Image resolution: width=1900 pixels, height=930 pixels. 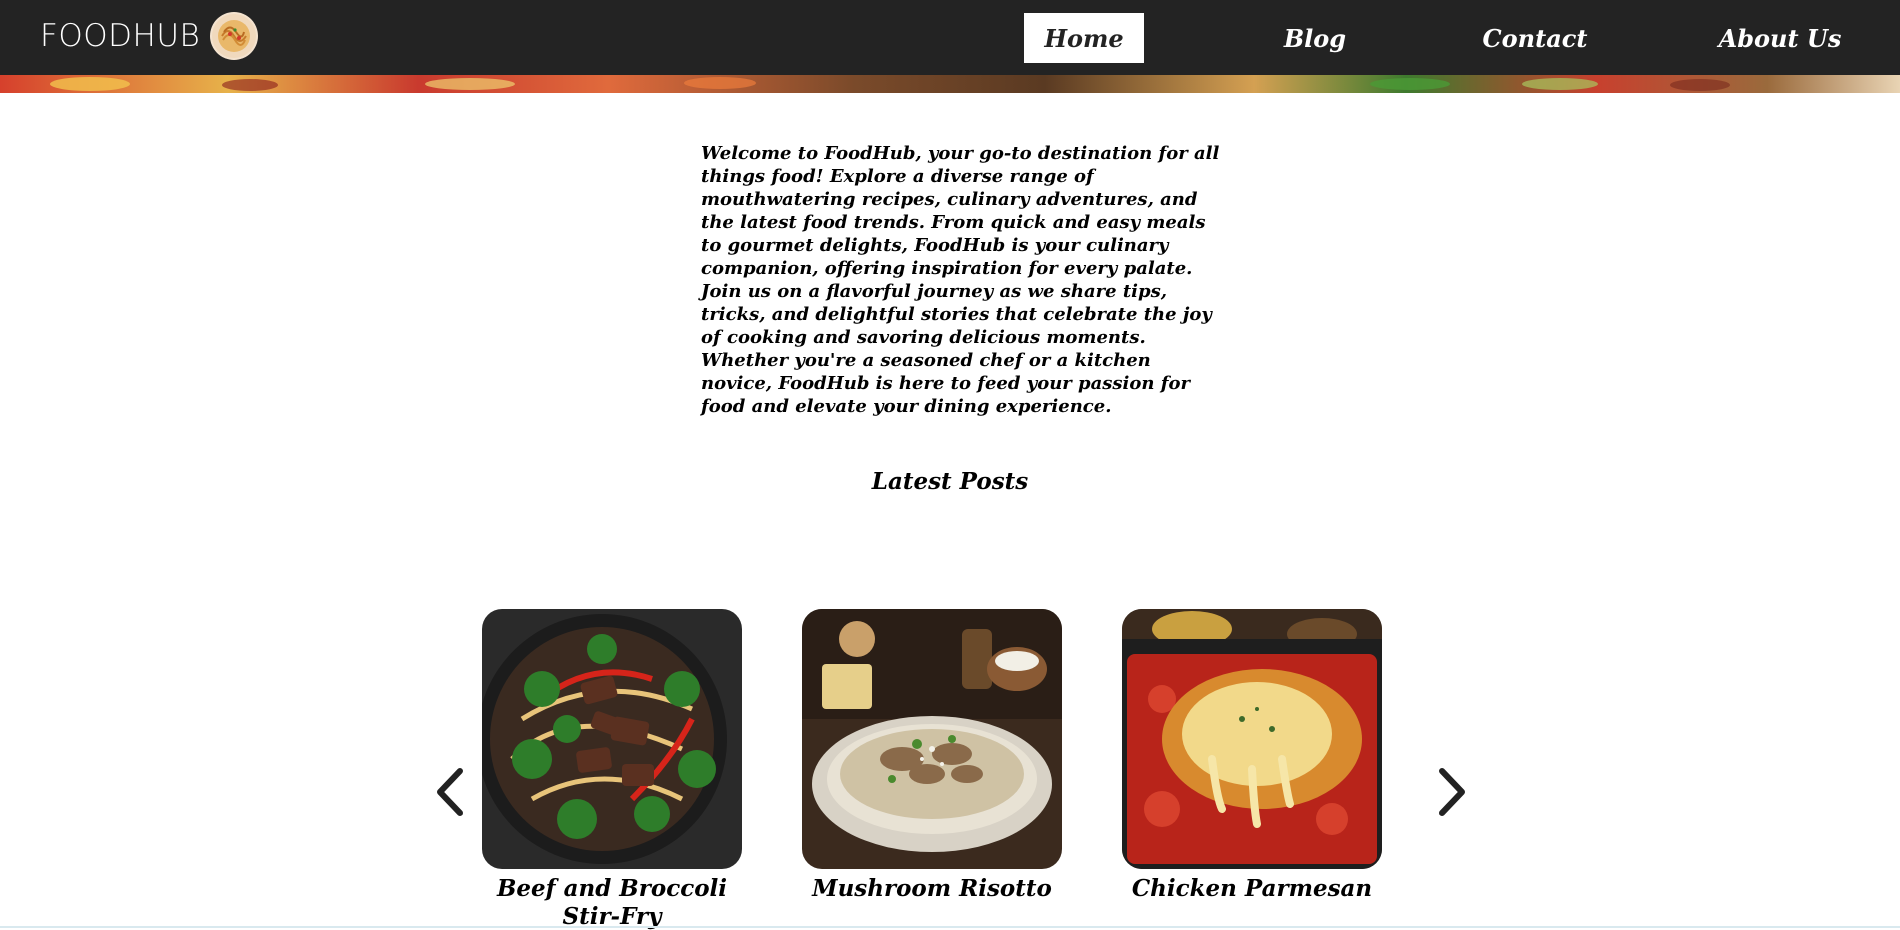 I want to click on post-card: Mushroom Risotto, so click(x=932, y=756).